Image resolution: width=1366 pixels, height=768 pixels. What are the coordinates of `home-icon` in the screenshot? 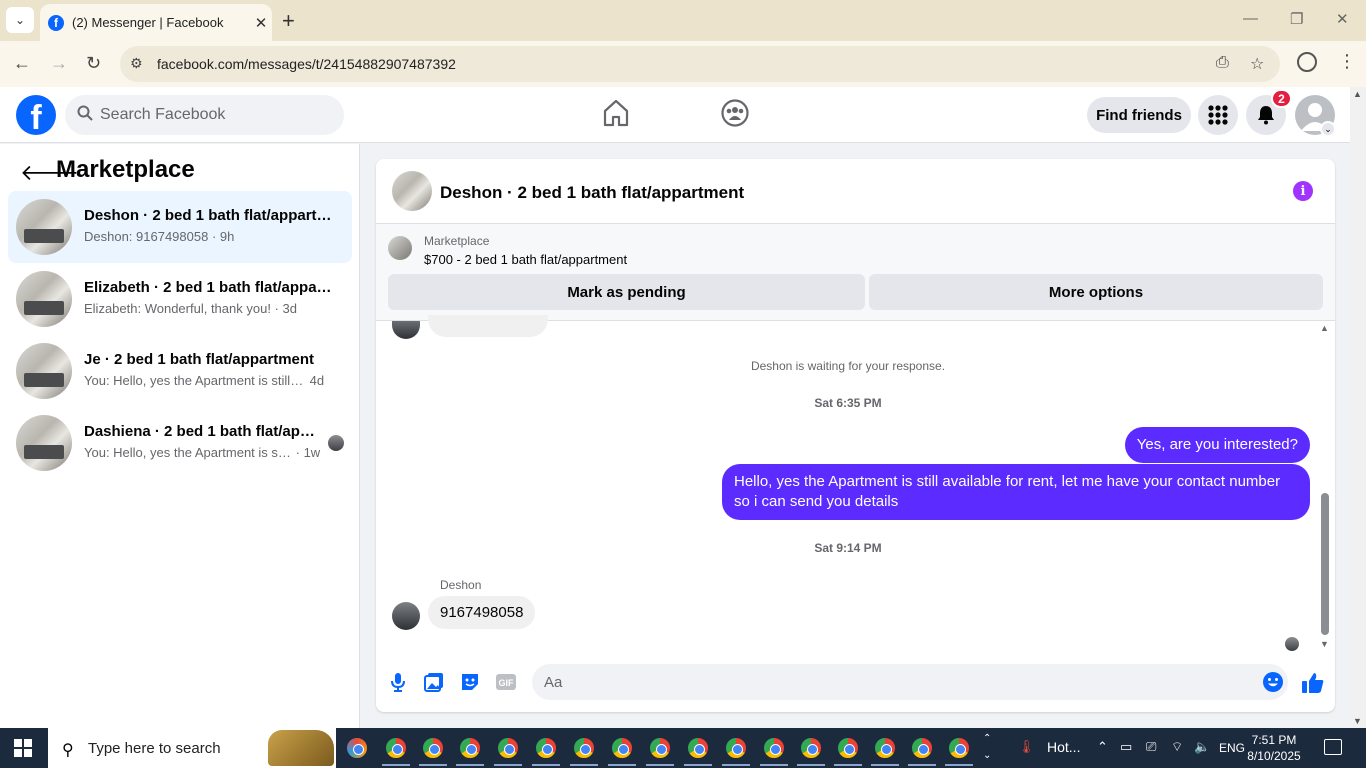 It's located at (616, 113).